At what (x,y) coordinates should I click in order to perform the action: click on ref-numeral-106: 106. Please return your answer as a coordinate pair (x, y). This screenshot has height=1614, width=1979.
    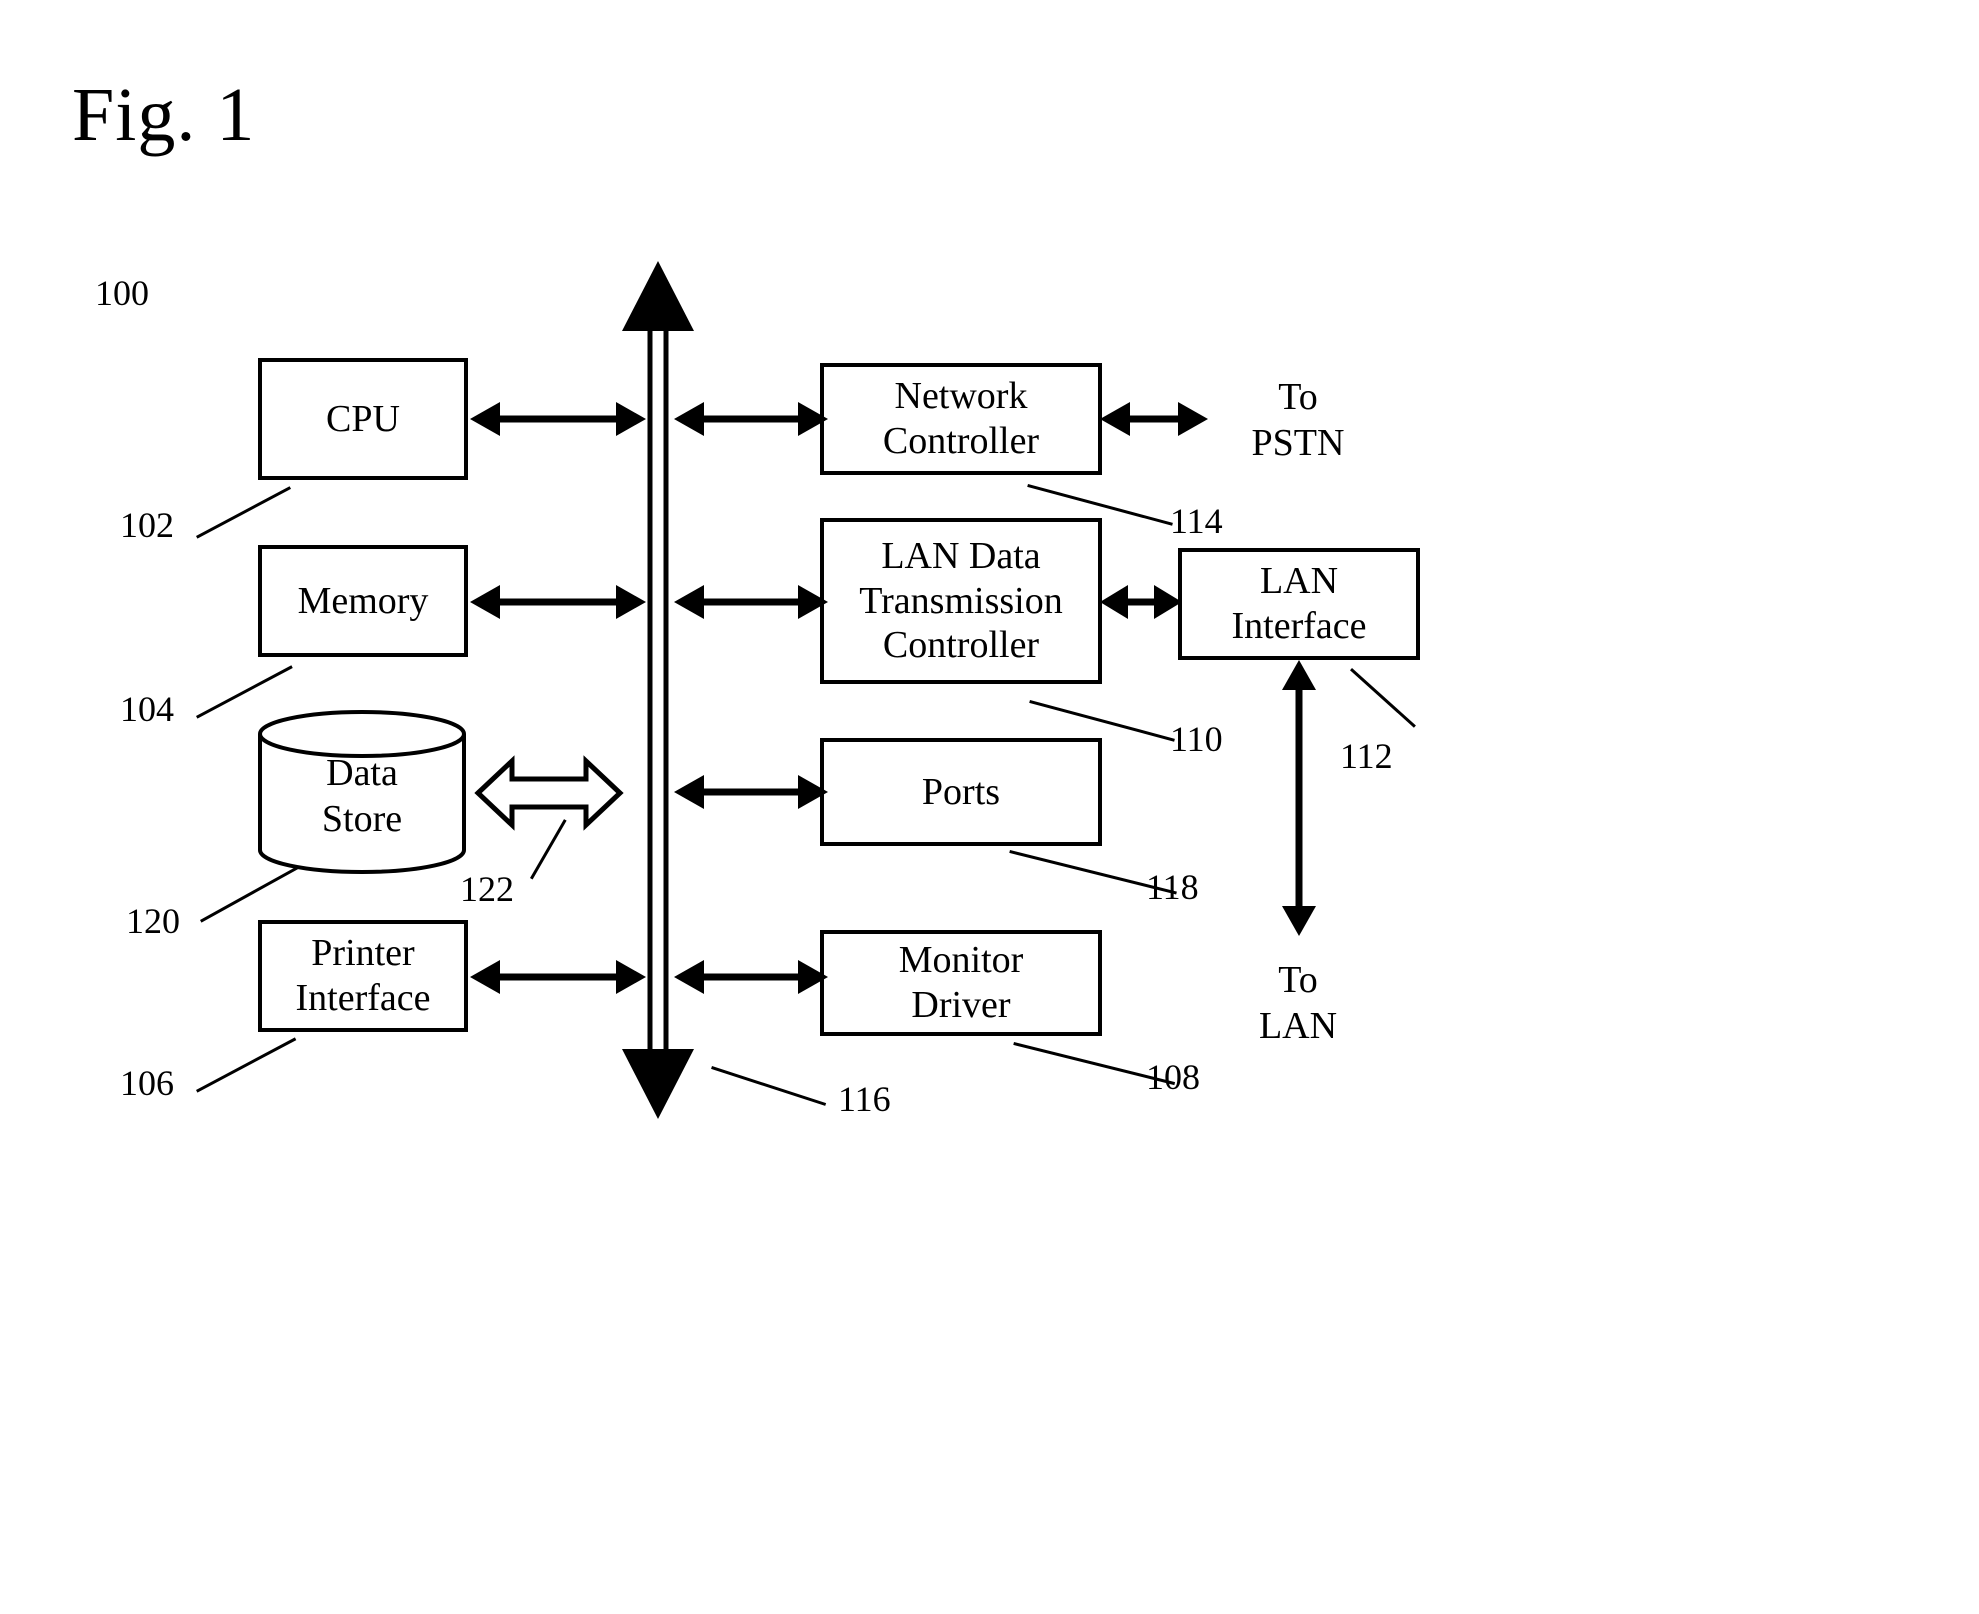
    Looking at the image, I should click on (147, 1083).